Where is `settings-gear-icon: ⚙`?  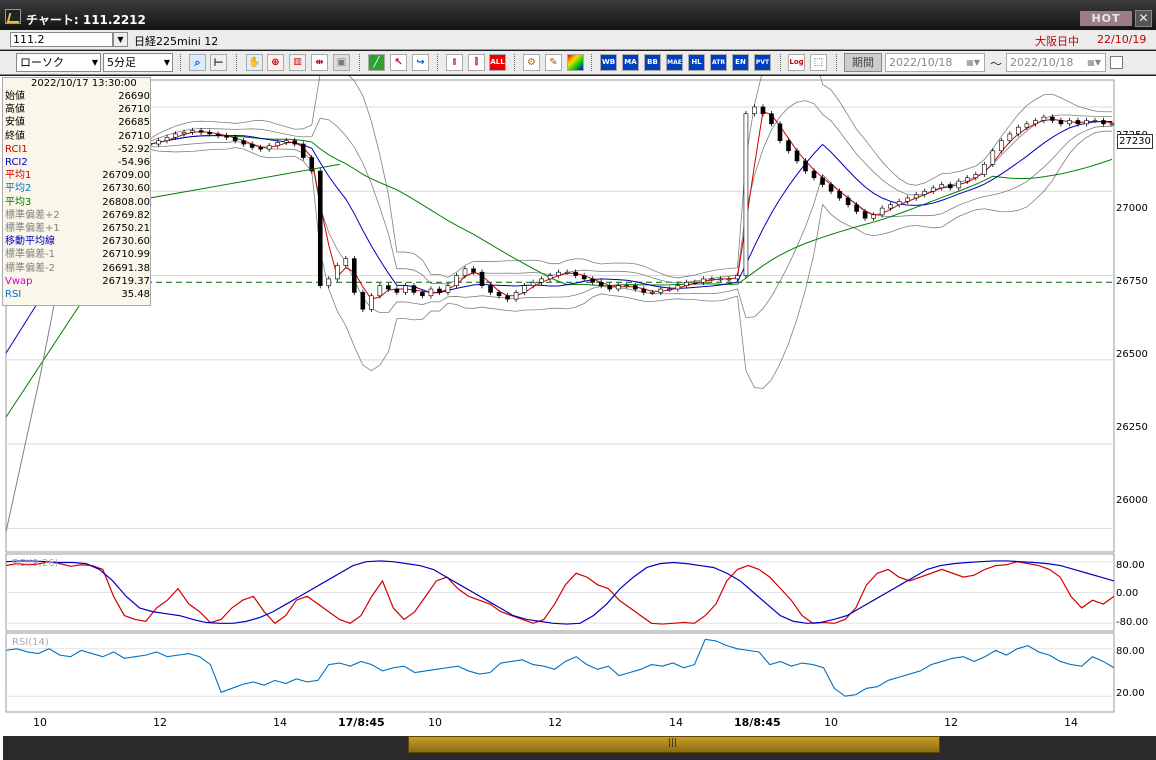
settings-gear-icon: ⚙ is located at coordinates (531, 62).